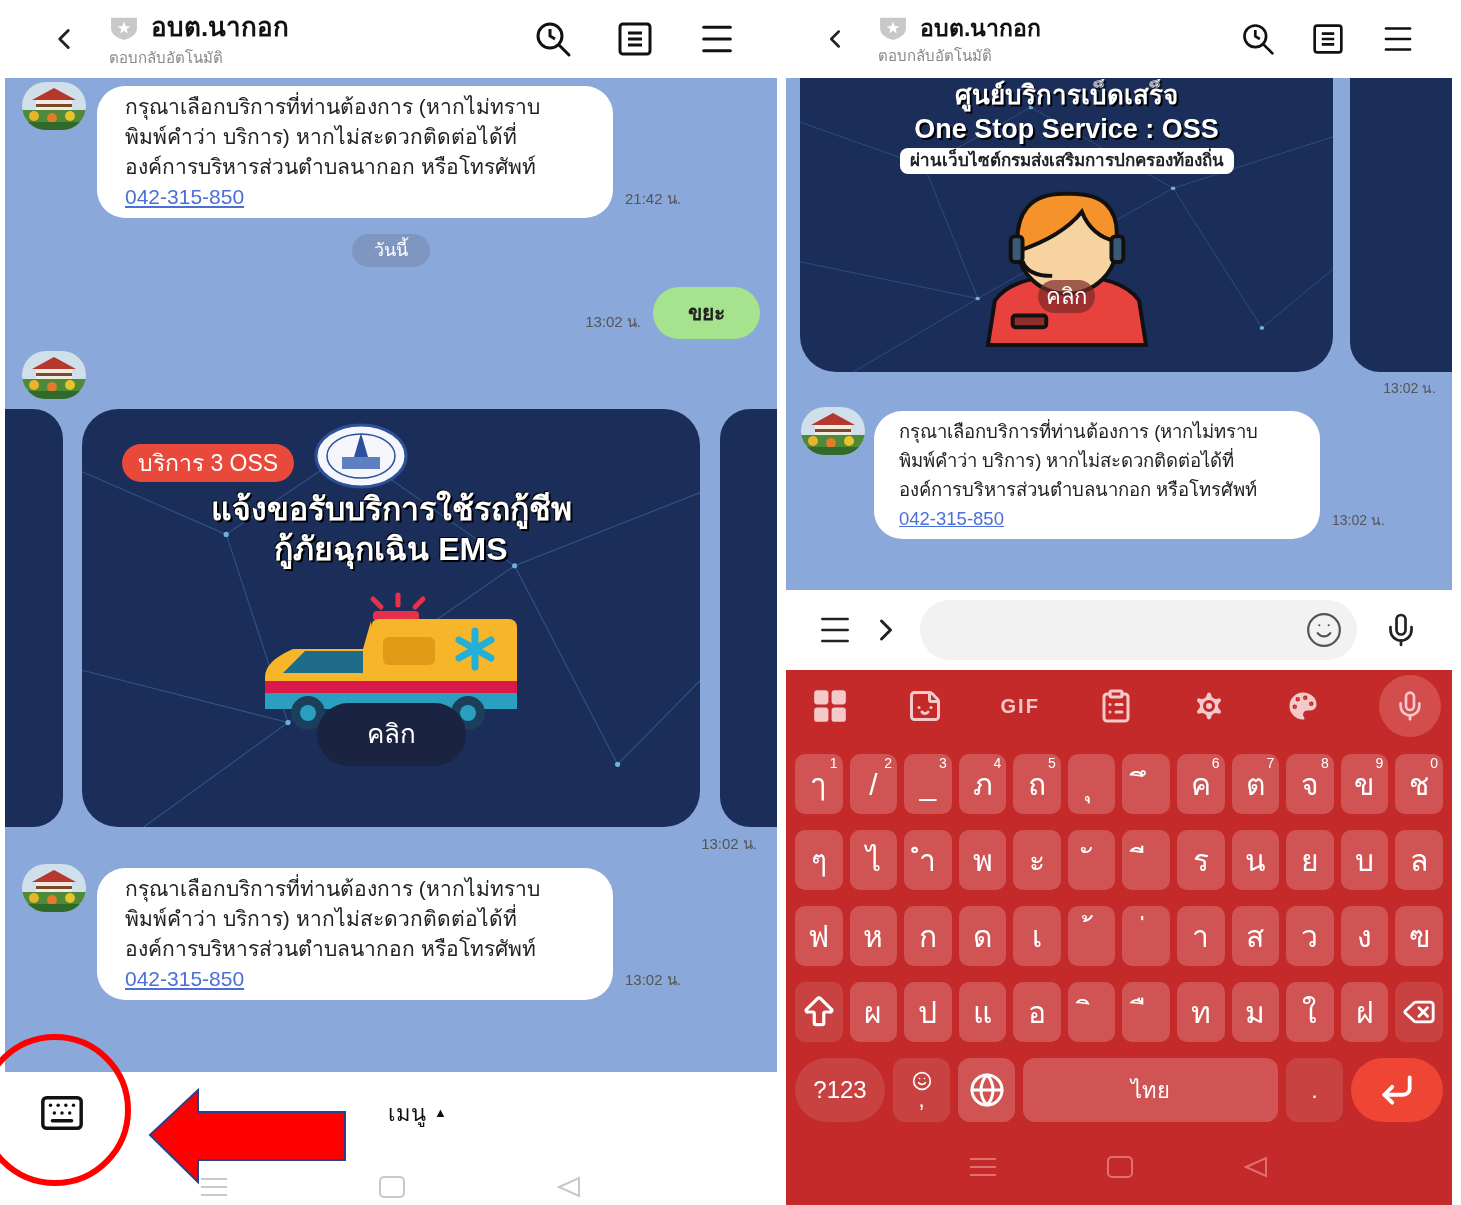 This screenshot has width=1461, height=1205. Describe the element at coordinates (1310, 860) in the screenshot. I see `keyboard-key: ย` at that location.